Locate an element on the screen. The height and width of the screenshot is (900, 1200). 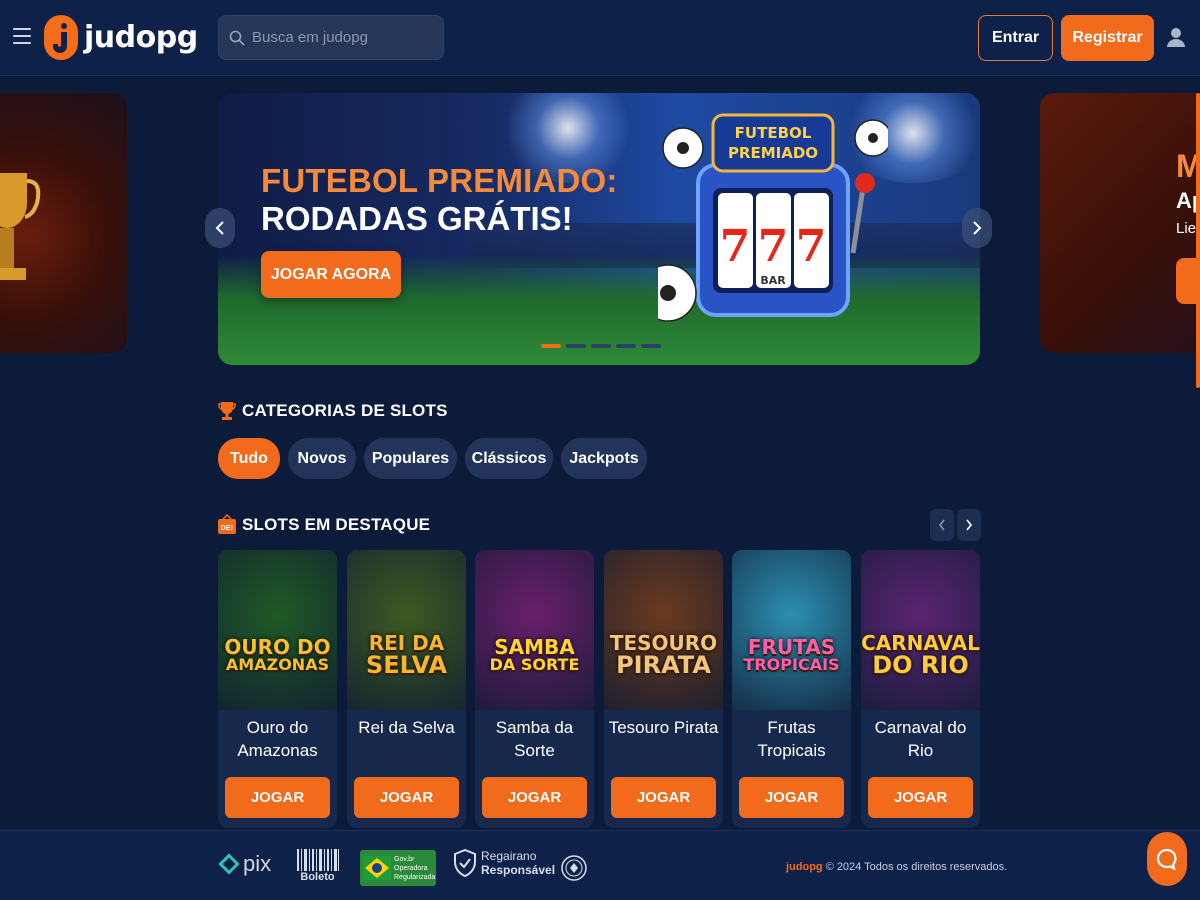
user-icon is located at coordinates (1176, 37).